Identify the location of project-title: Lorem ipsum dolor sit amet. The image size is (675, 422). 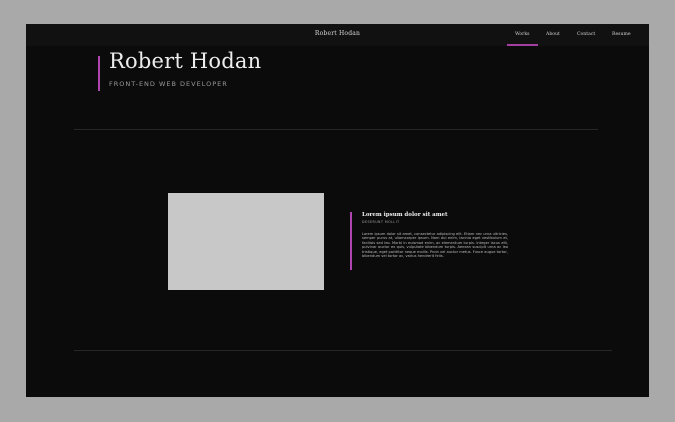
(405, 215).